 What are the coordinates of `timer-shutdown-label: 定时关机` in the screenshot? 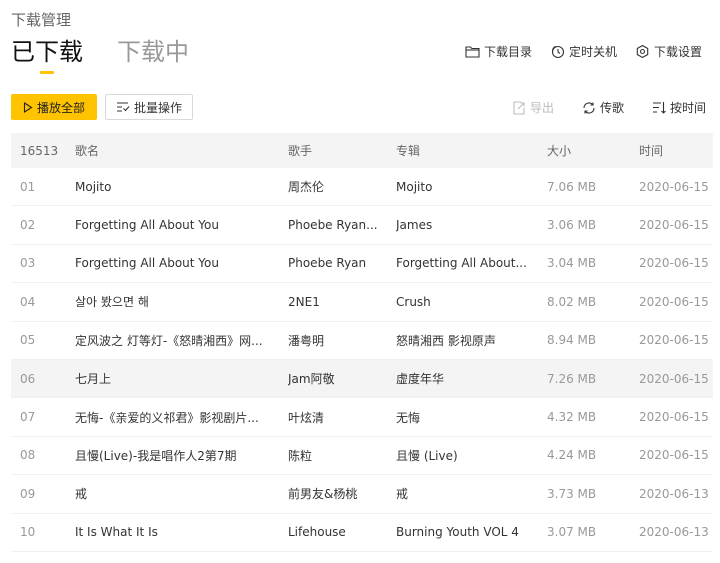 It's located at (592, 52).